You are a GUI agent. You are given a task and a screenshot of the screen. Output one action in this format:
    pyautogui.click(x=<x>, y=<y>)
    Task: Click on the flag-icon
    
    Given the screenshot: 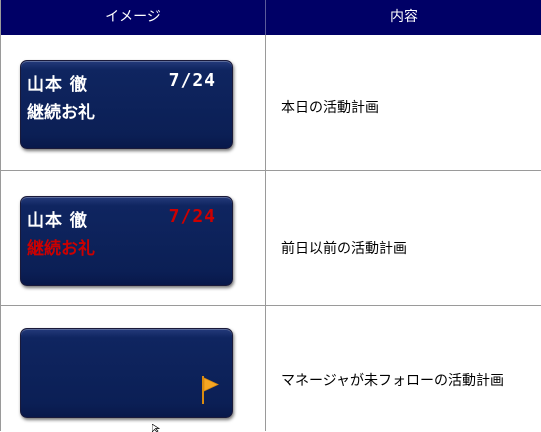 What is the action you would take?
    pyautogui.click(x=210, y=390)
    